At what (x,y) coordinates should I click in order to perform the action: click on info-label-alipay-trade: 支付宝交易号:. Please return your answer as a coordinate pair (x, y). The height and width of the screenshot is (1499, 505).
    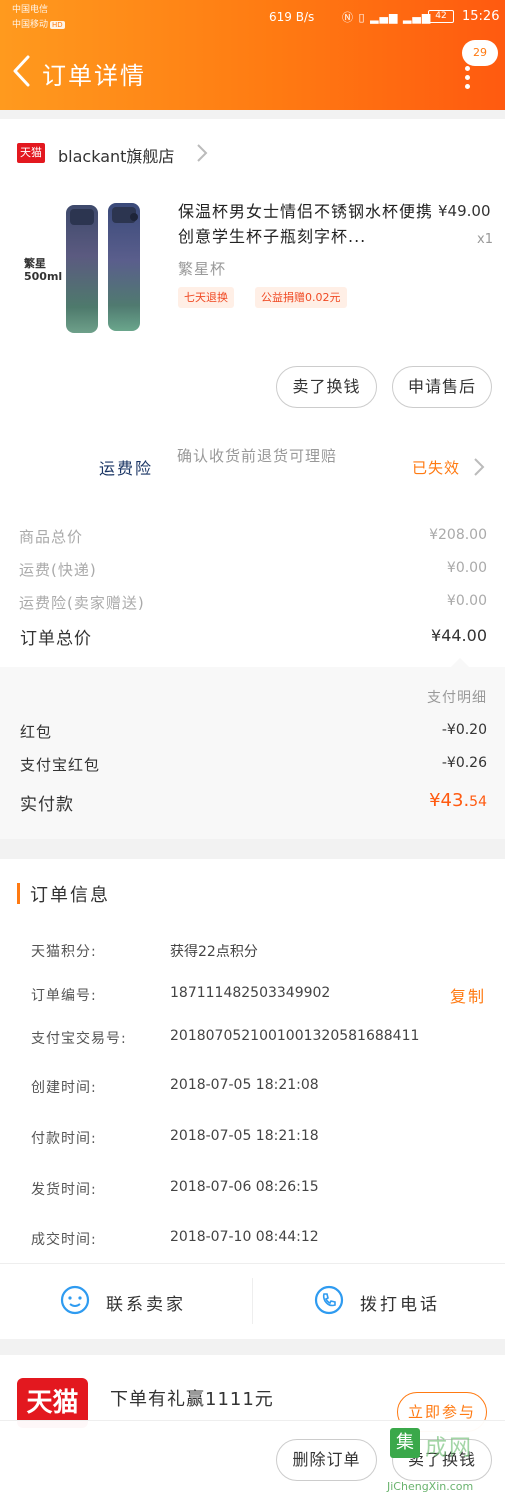
    Looking at the image, I should click on (79, 1039).